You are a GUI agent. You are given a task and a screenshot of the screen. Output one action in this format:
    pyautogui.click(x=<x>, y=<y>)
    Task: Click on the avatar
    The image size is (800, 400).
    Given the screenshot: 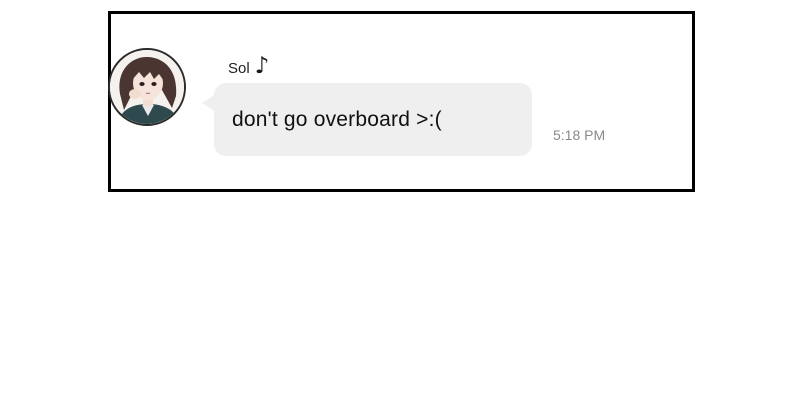 What is the action you would take?
    pyautogui.click(x=147, y=87)
    